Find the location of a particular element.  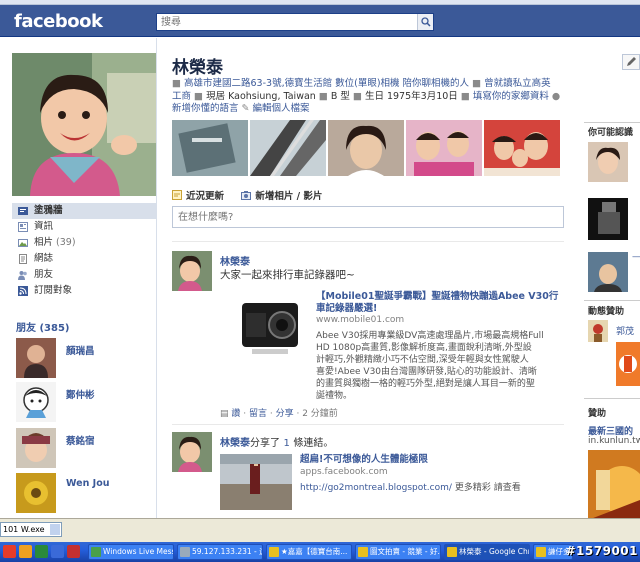

story-author-name: 林榮泰 is located at coordinates (235, 443).